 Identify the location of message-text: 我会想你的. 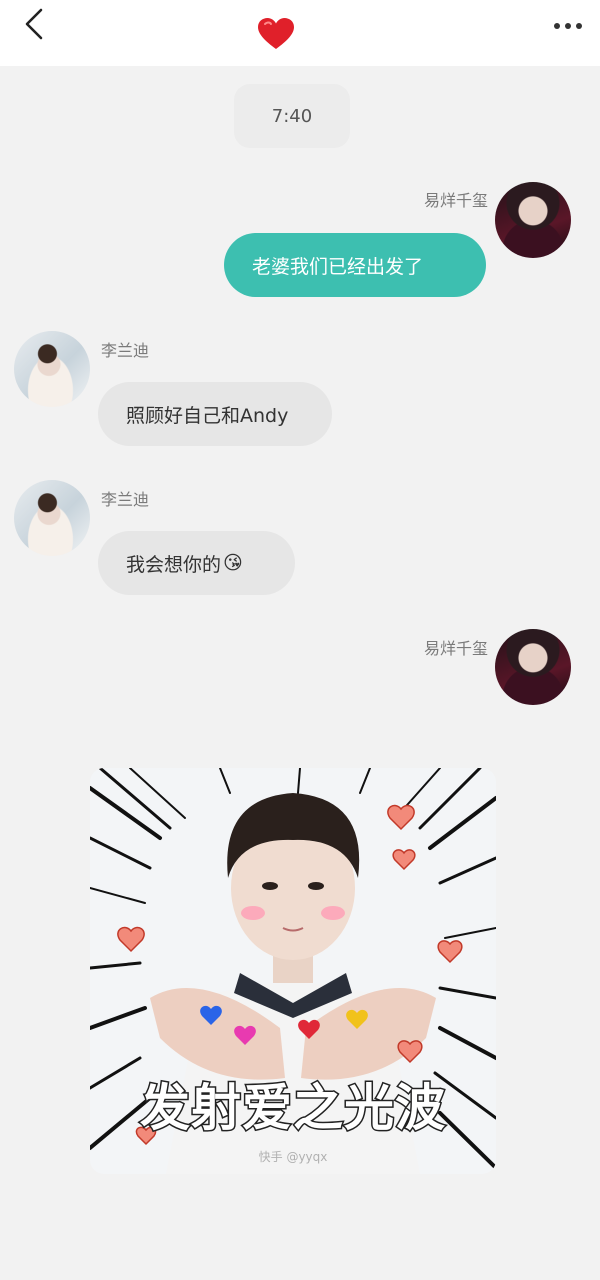
(174, 564).